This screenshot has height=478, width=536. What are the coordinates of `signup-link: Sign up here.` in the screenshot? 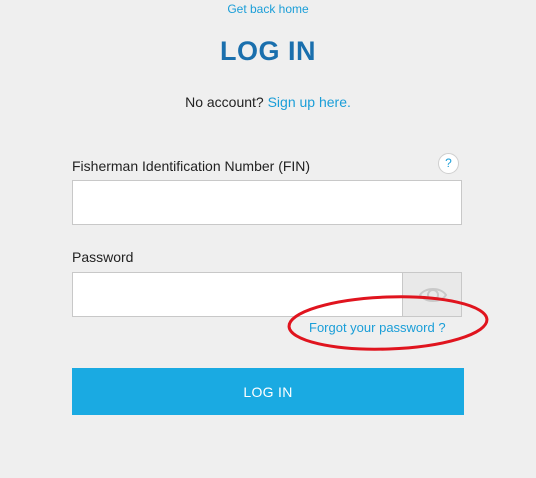 It's located at (309, 102).